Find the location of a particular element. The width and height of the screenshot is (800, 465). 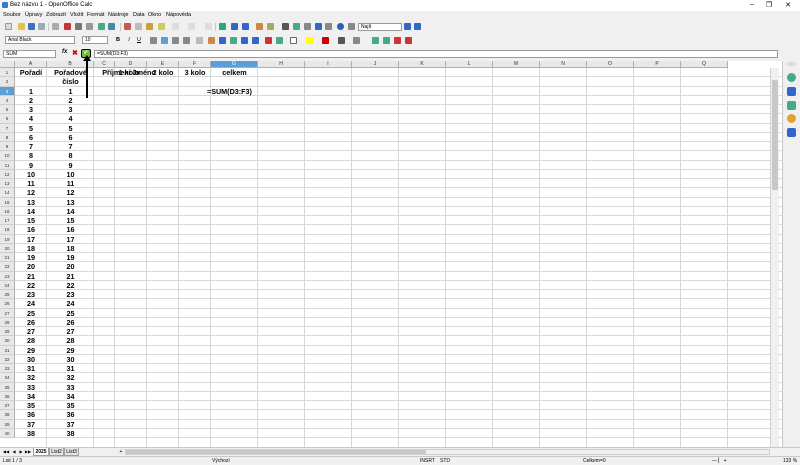

column-header-I: I is located at coordinates (328, 64).